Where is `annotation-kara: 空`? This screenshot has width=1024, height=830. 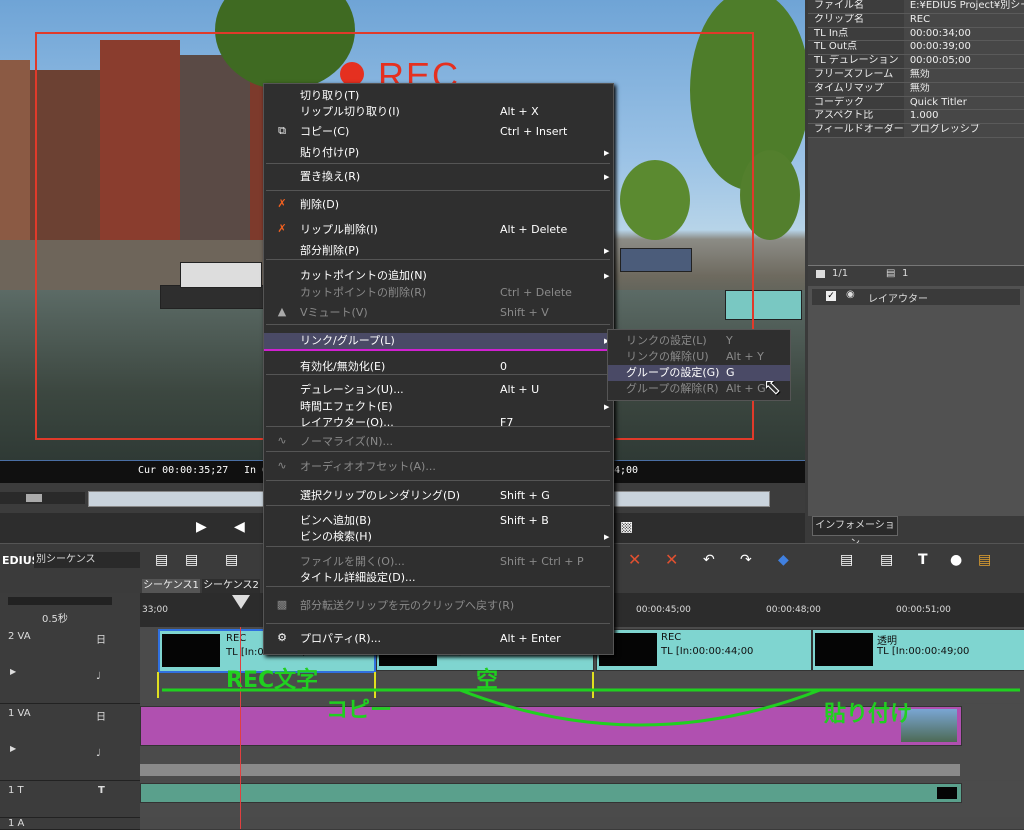
annotation-kara: 空 is located at coordinates (487, 680).